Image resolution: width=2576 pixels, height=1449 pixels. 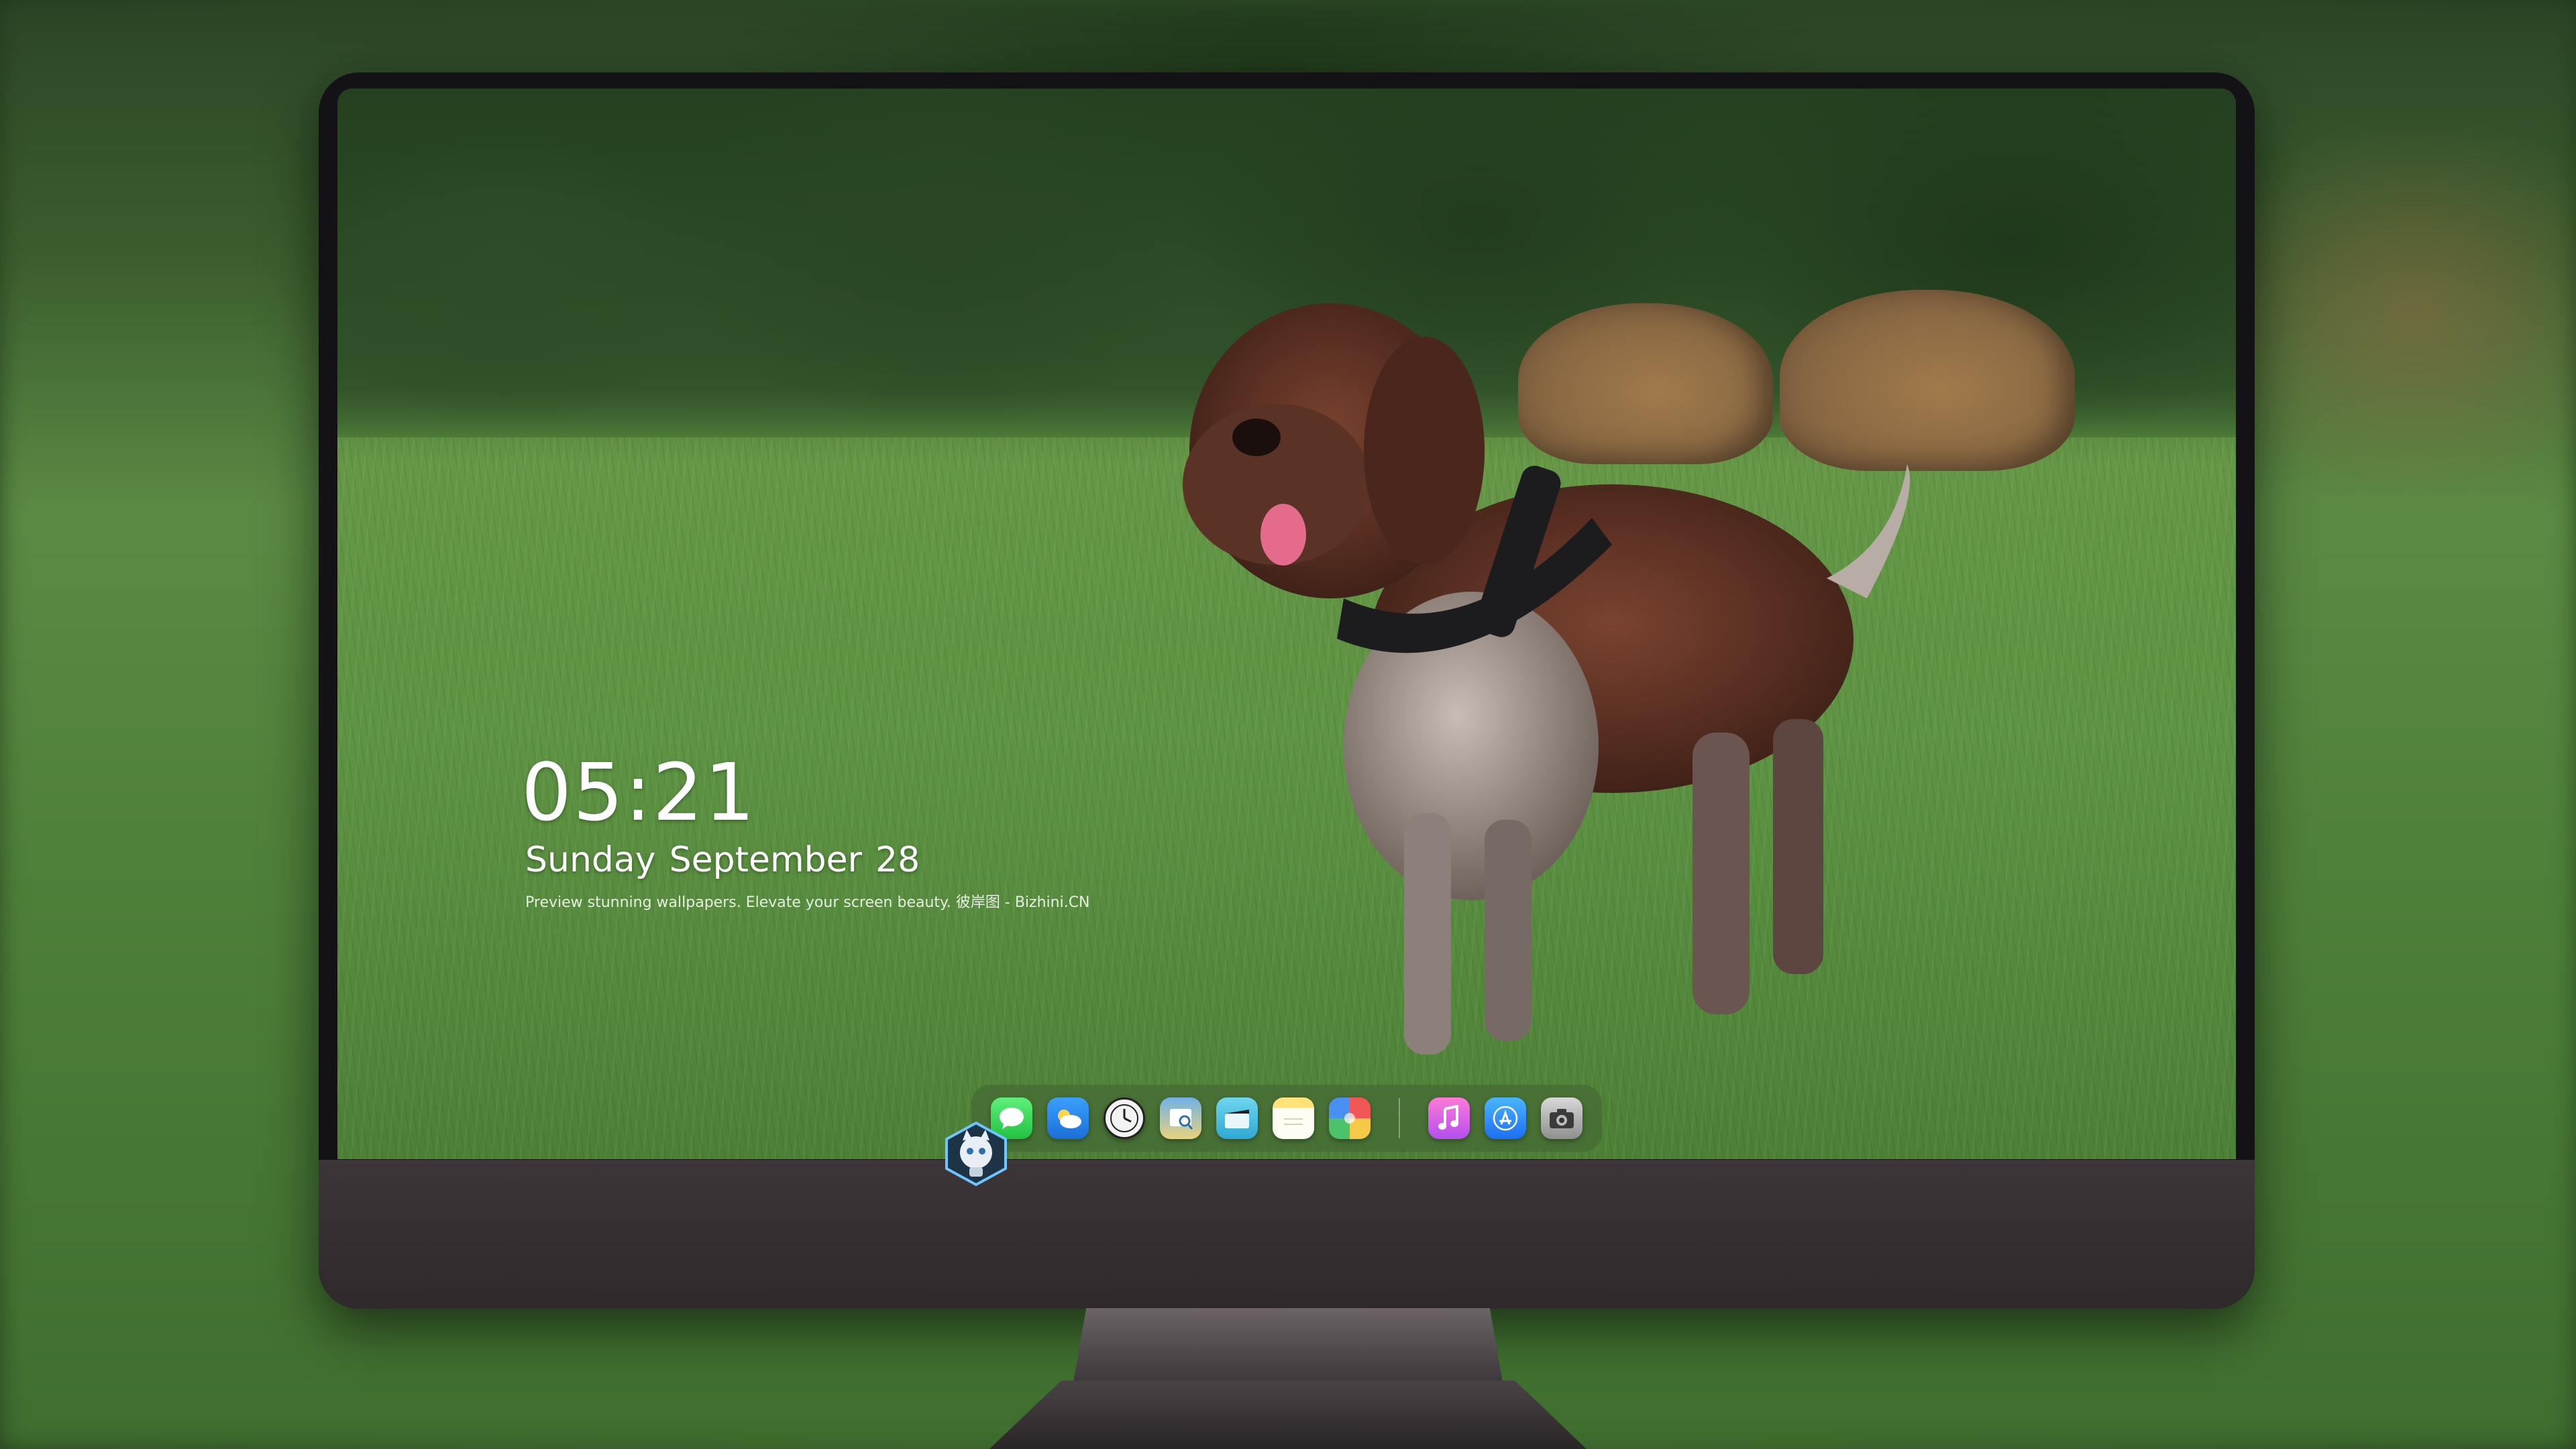 I want to click on dock-separator, so click(x=1399, y=1118).